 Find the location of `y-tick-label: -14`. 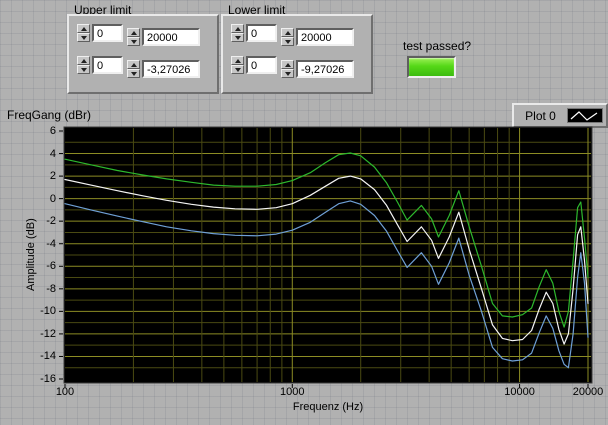

y-tick-label: -14 is located at coordinates (48, 356).